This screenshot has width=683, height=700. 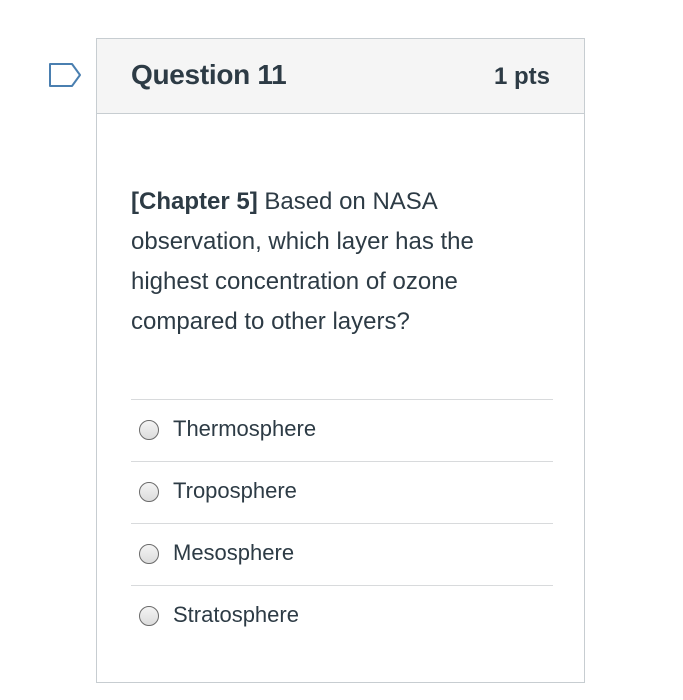 I want to click on flag-outline-icon, so click(x=65, y=75).